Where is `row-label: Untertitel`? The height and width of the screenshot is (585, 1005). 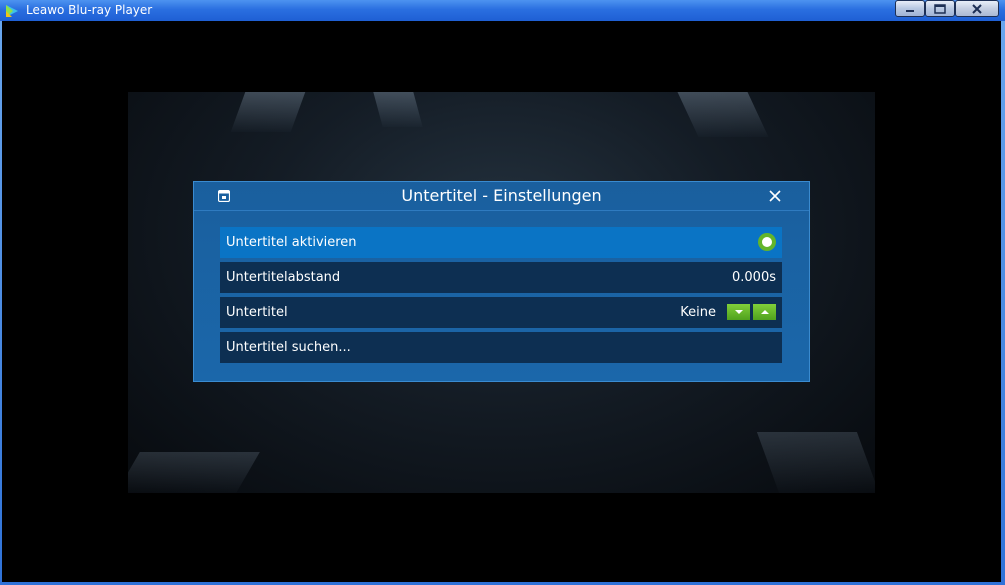
row-label: Untertitel is located at coordinates (257, 312).